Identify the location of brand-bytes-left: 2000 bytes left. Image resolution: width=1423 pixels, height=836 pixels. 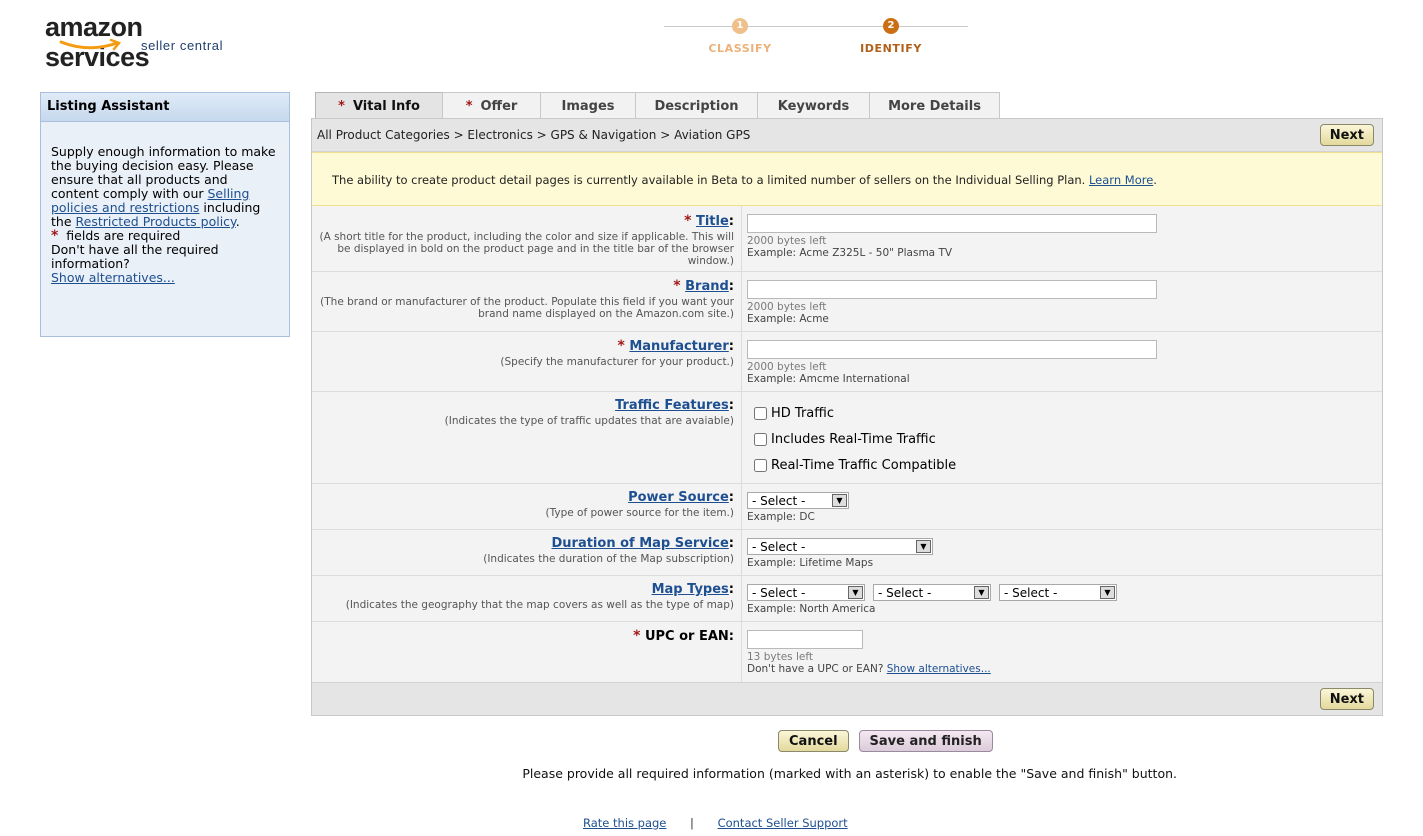
(787, 307).